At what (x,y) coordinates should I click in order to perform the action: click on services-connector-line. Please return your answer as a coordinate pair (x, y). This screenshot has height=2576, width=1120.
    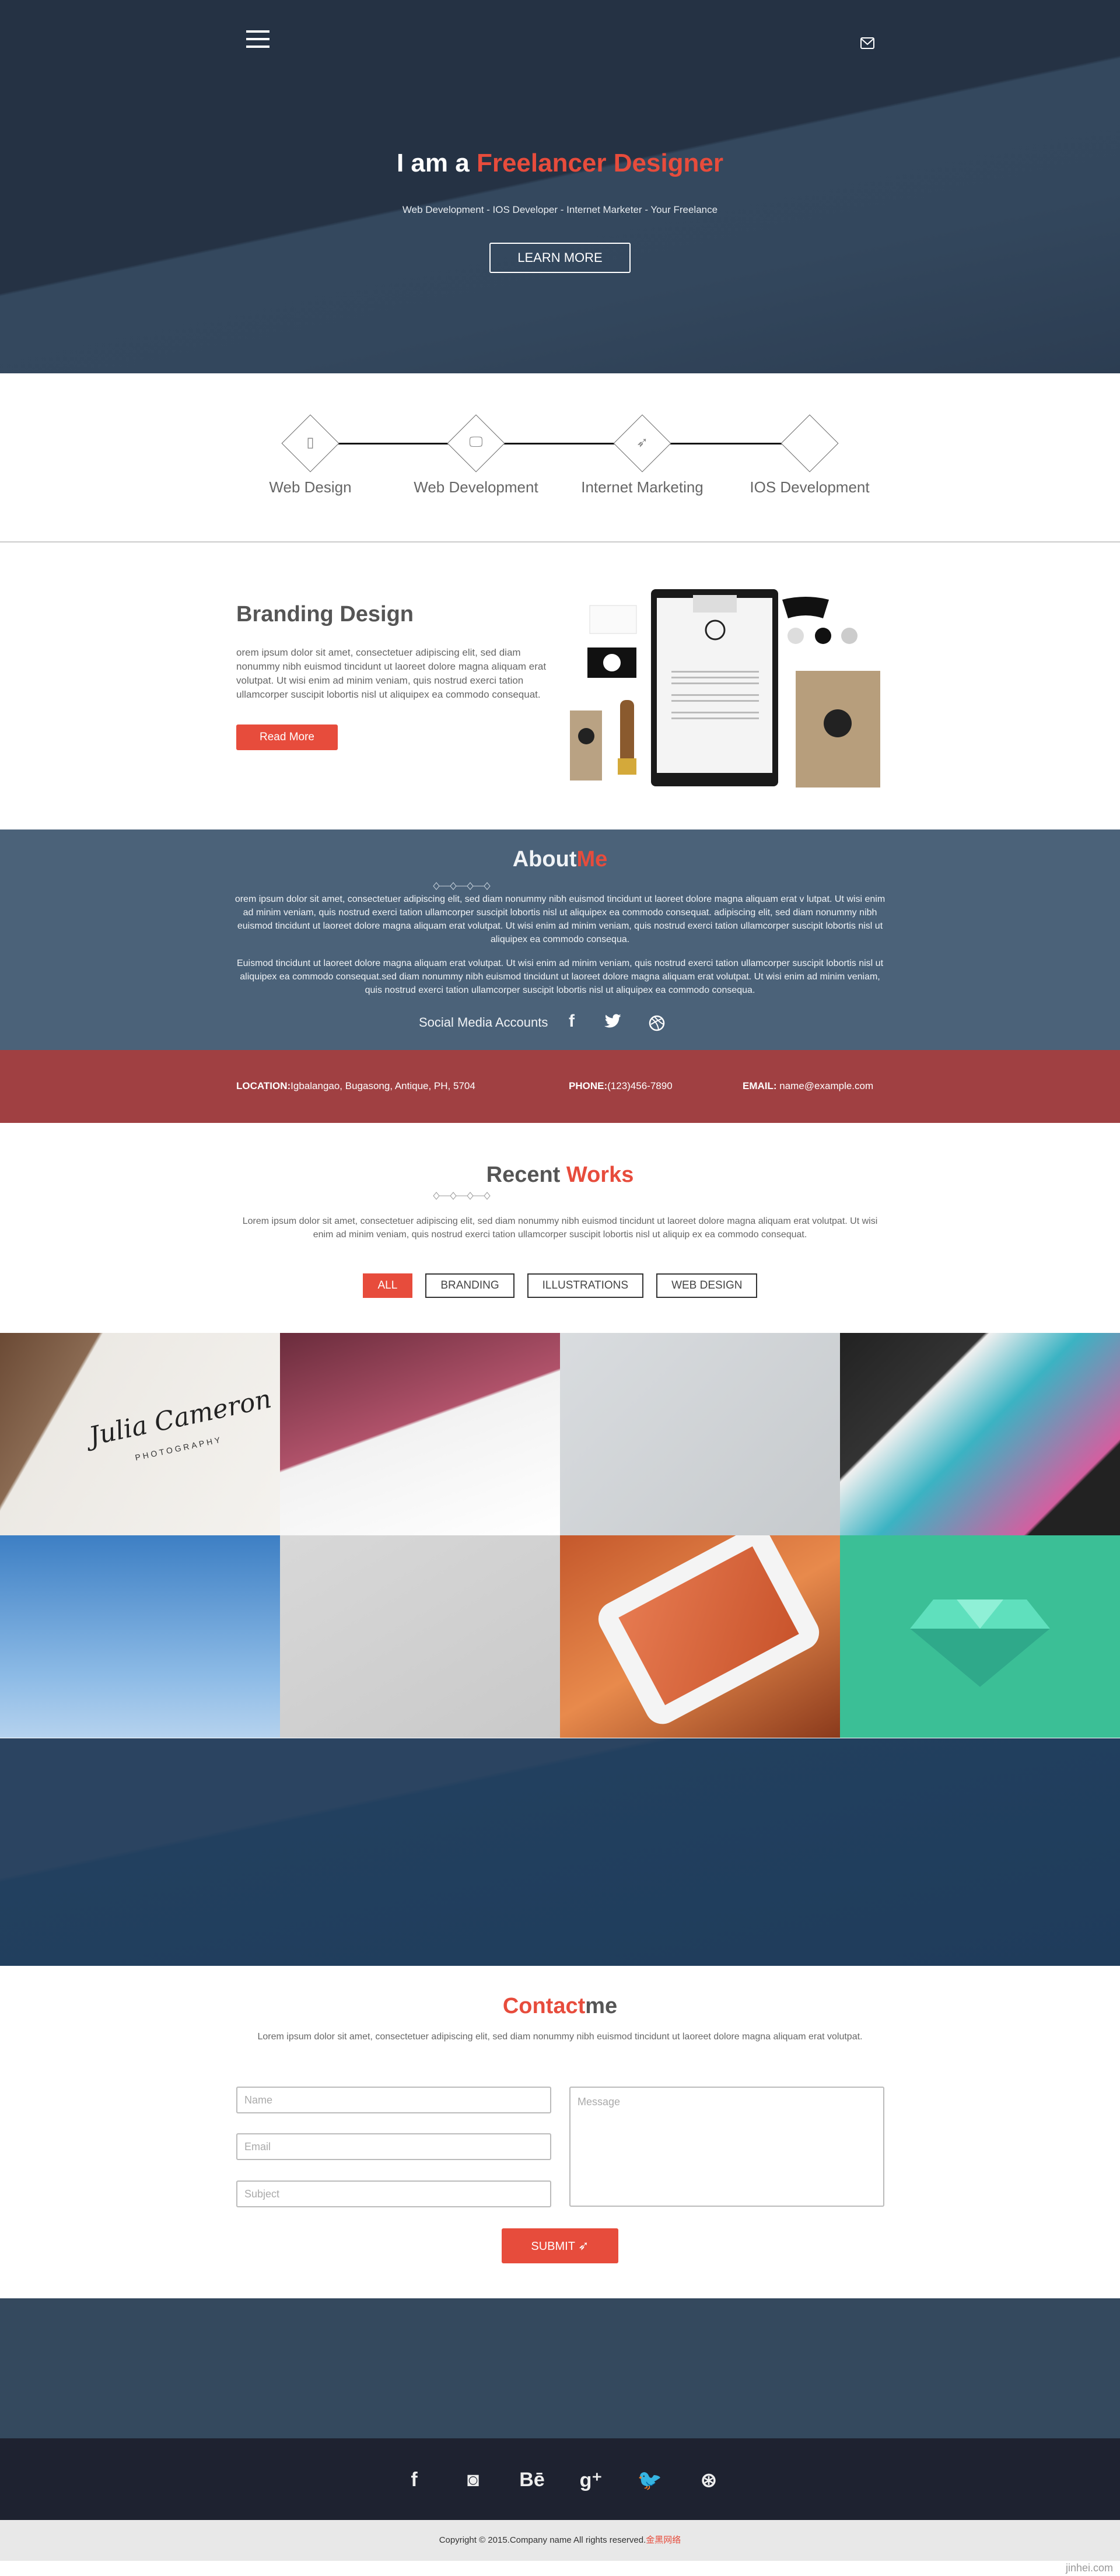
    Looking at the image, I should click on (560, 443).